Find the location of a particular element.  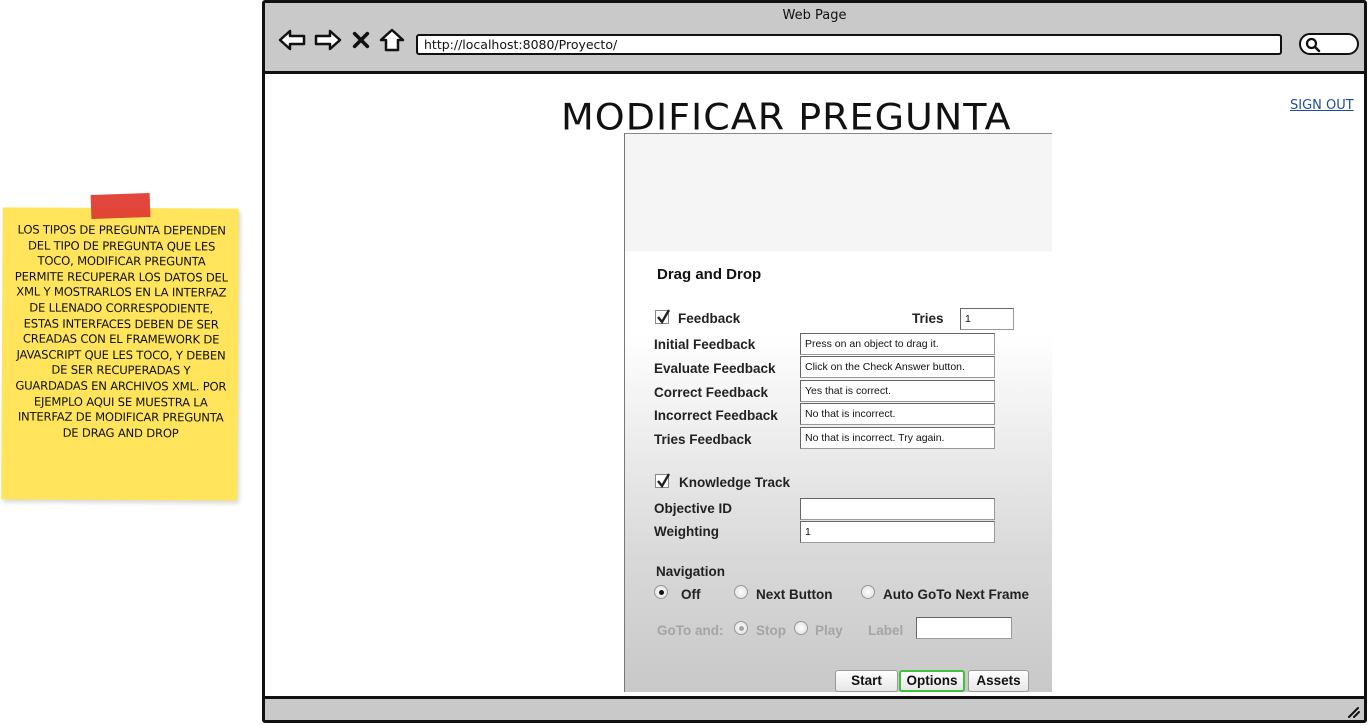

weighting-input: 1 is located at coordinates (897, 532).